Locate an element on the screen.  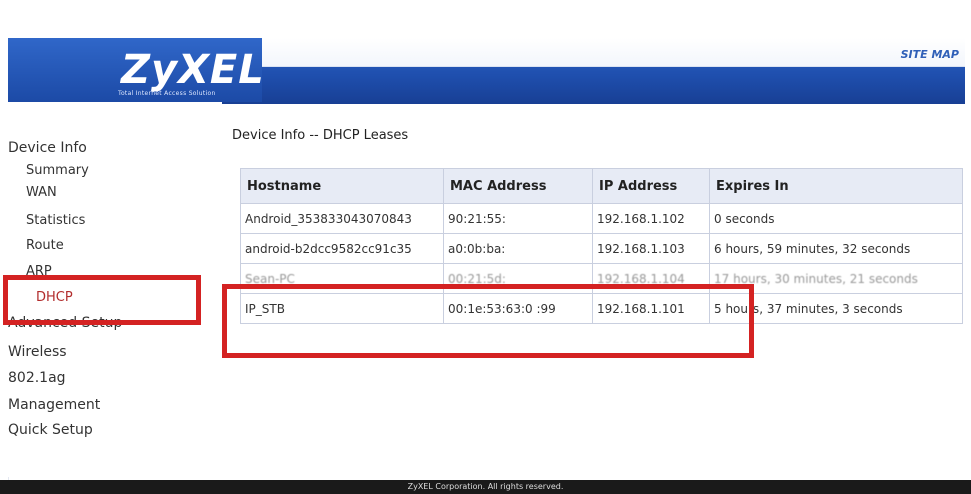
sidebar-item-wan: WAN is located at coordinates (41, 192).